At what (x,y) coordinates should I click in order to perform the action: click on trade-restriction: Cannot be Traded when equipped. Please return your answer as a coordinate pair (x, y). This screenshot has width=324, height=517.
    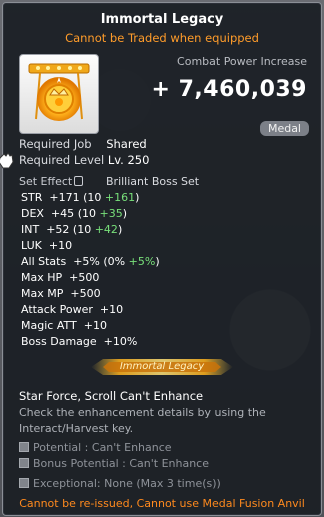
    Looking at the image, I should click on (162, 38).